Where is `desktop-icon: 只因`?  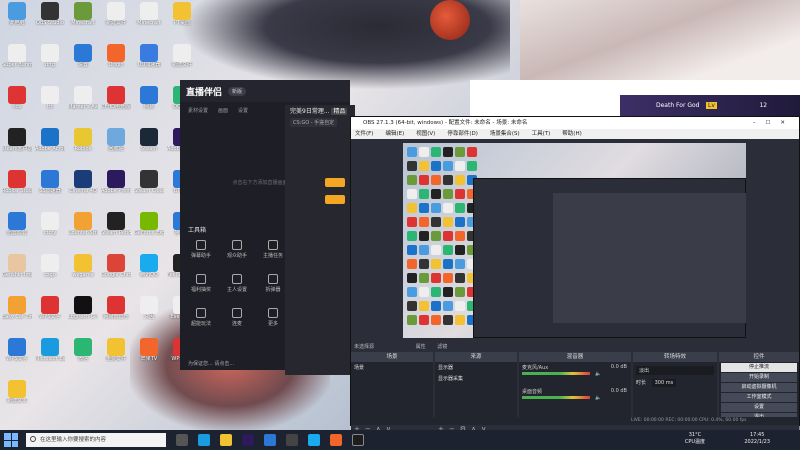
desktop-icon: 只因 is located at coordinates (149, 314).